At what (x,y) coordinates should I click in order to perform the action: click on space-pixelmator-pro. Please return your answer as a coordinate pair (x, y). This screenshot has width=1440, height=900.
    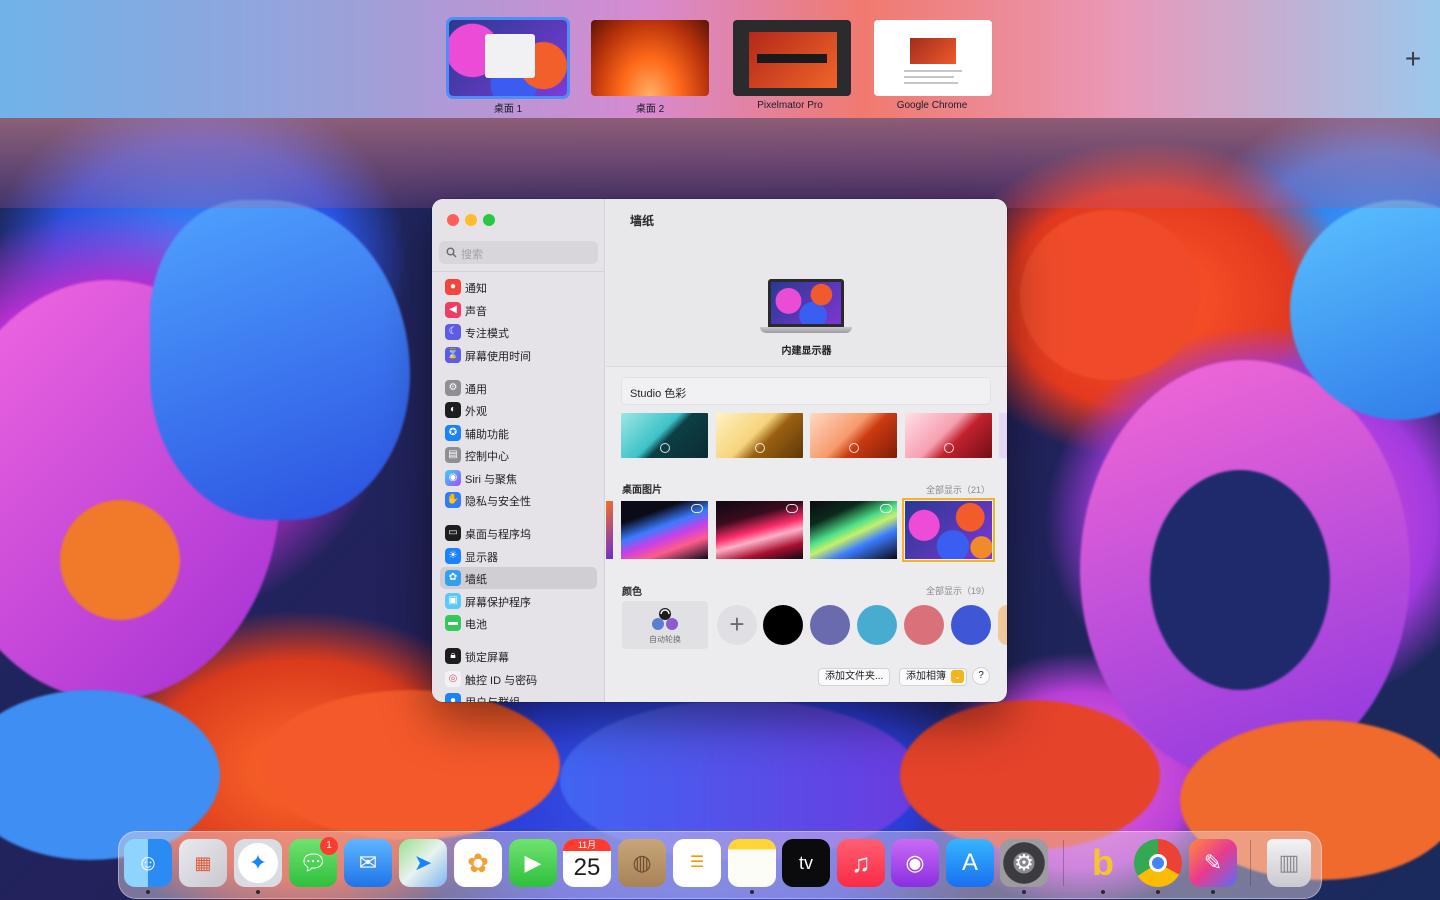
    Looking at the image, I should click on (792, 58).